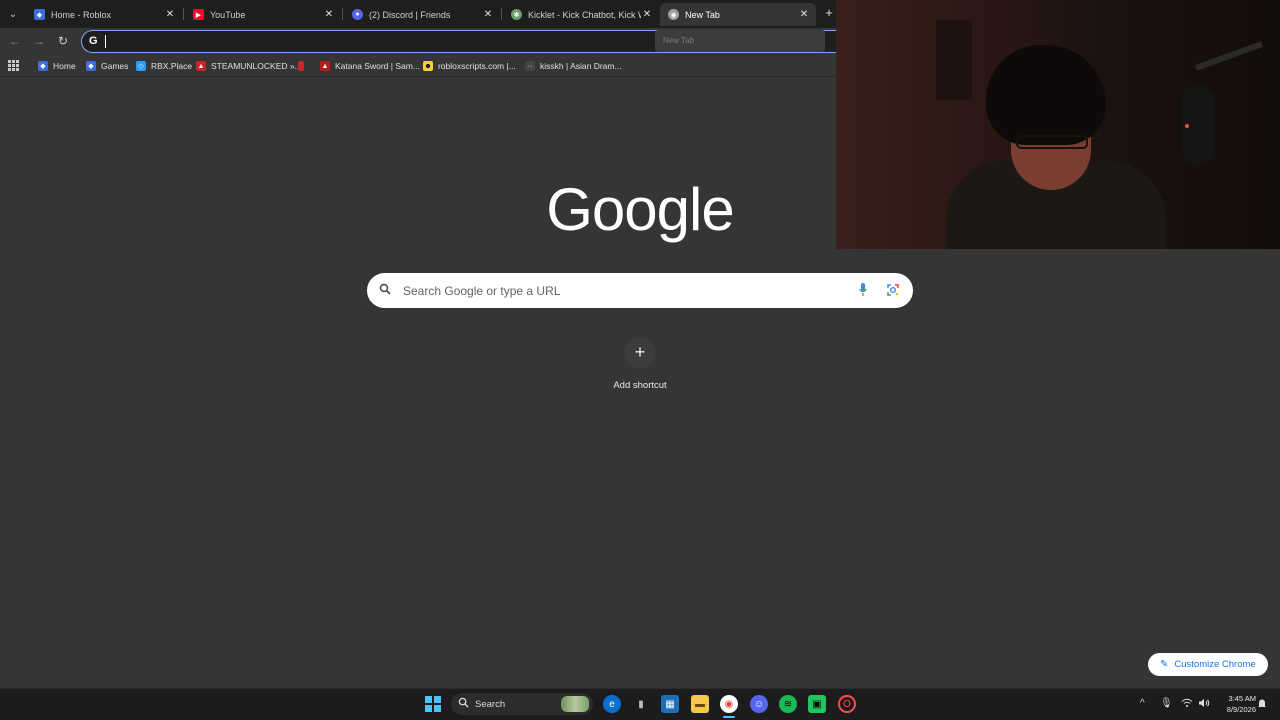  I want to click on back-button: ←, so click(15, 41).